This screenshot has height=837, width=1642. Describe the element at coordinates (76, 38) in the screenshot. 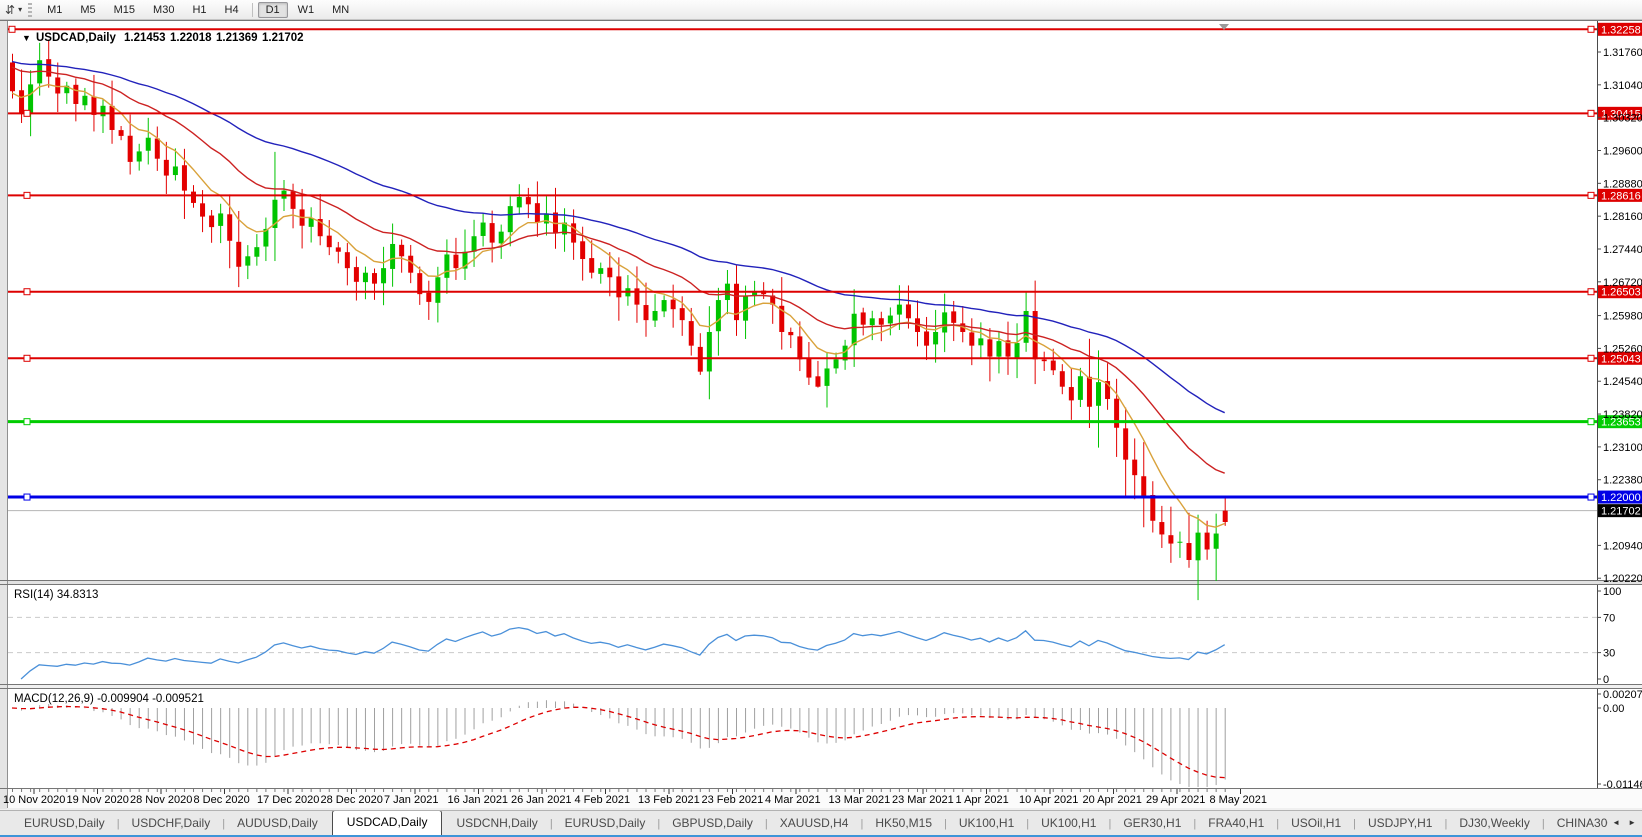

I see `chart-symbol-title: USDCAD,Daily` at that location.